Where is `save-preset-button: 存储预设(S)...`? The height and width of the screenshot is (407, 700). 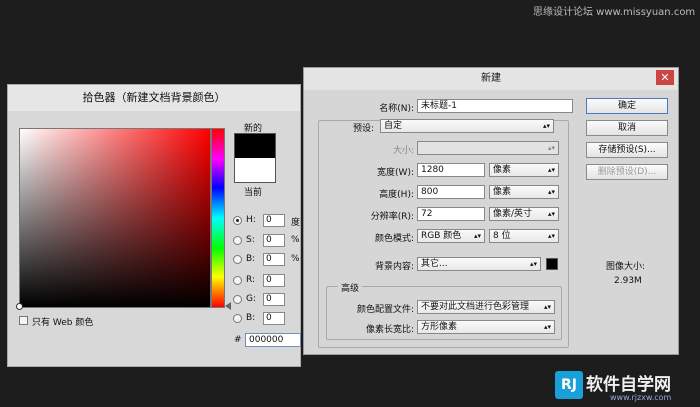
save-preset-button: 存储预设(S)... is located at coordinates (627, 150).